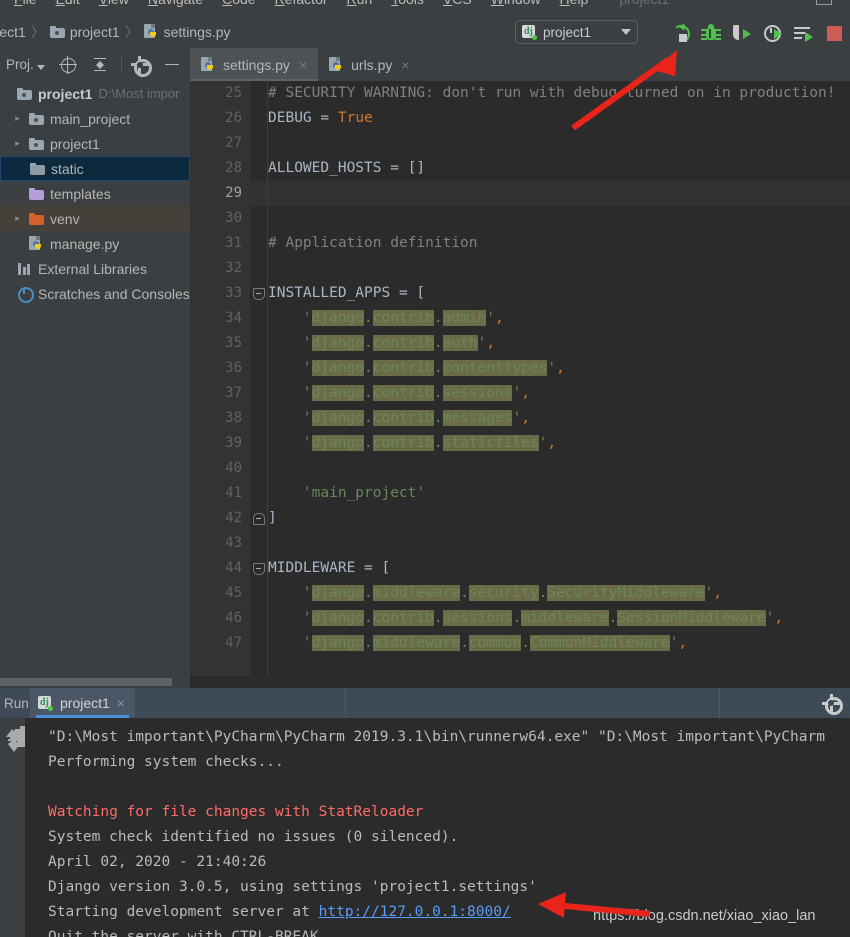 This screenshot has width=850, height=937. I want to click on rerun-button, so click(681, 33).